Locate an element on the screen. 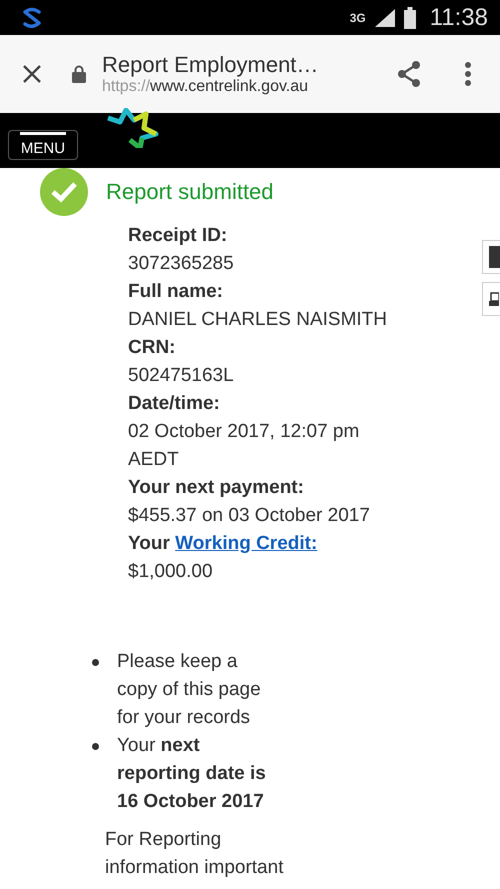 The height and width of the screenshot is (889, 500). field-value: $1,000.00 is located at coordinates (171, 572).